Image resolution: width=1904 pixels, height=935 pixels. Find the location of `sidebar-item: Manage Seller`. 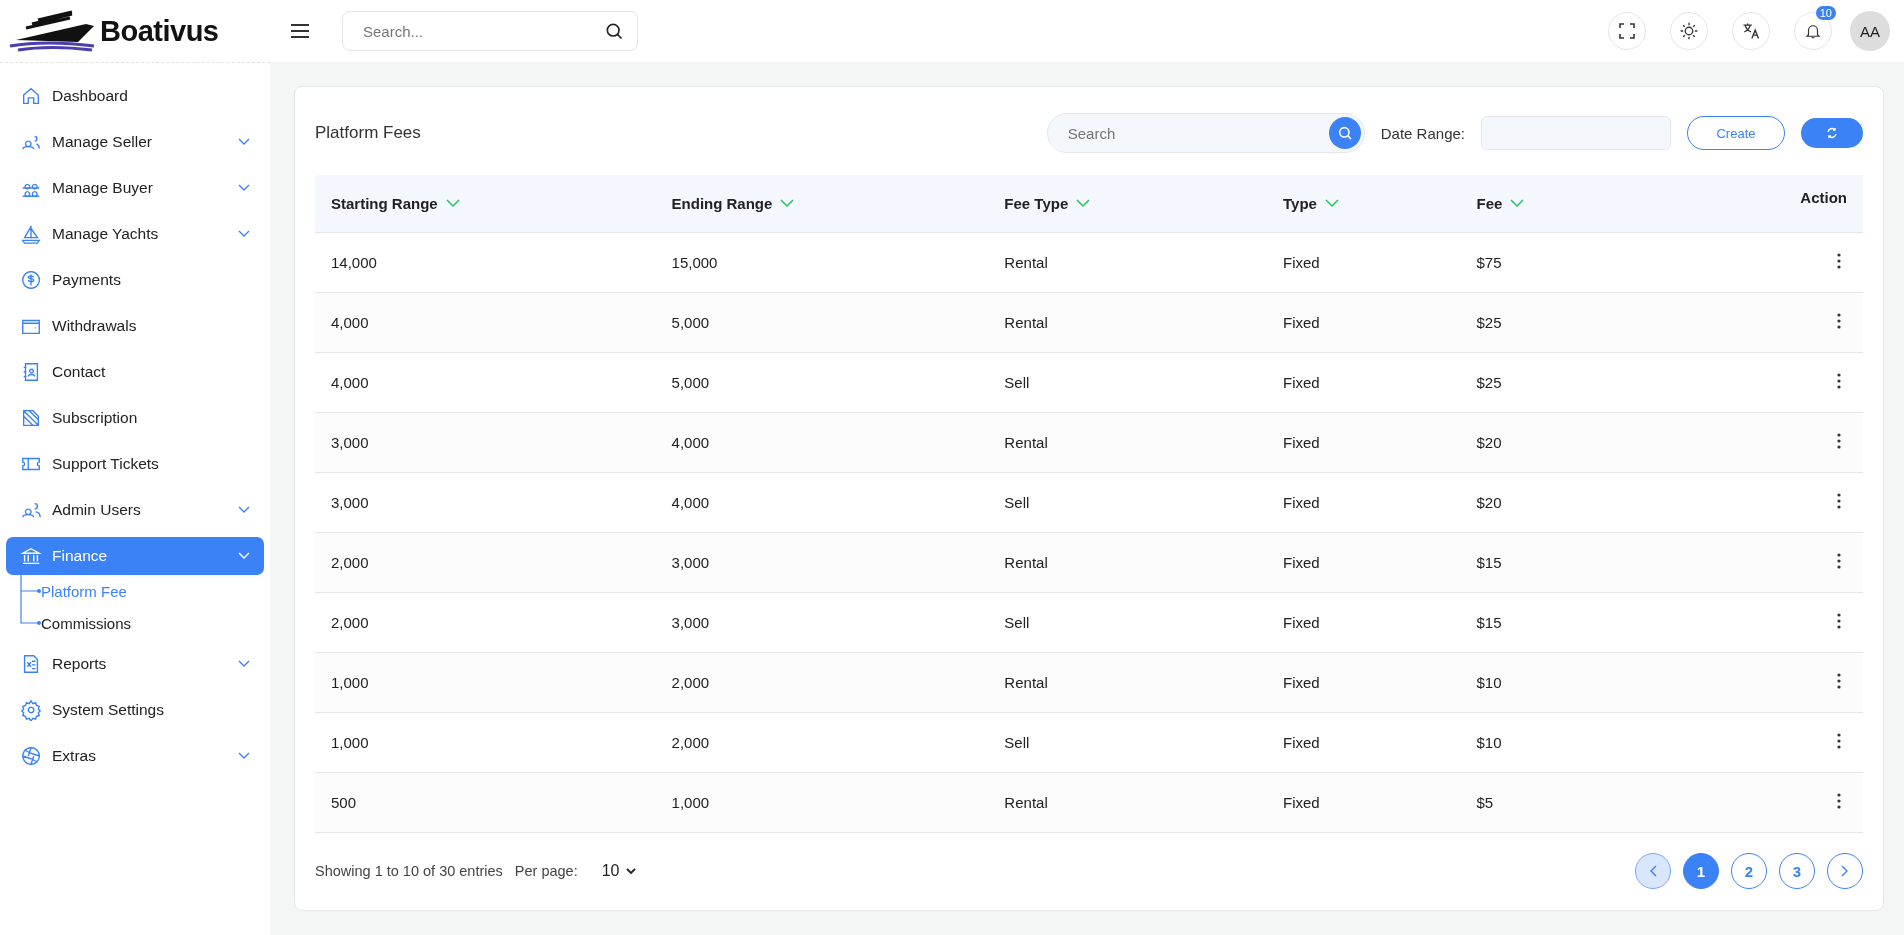

sidebar-item: Manage Seller is located at coordinates (135, 142).